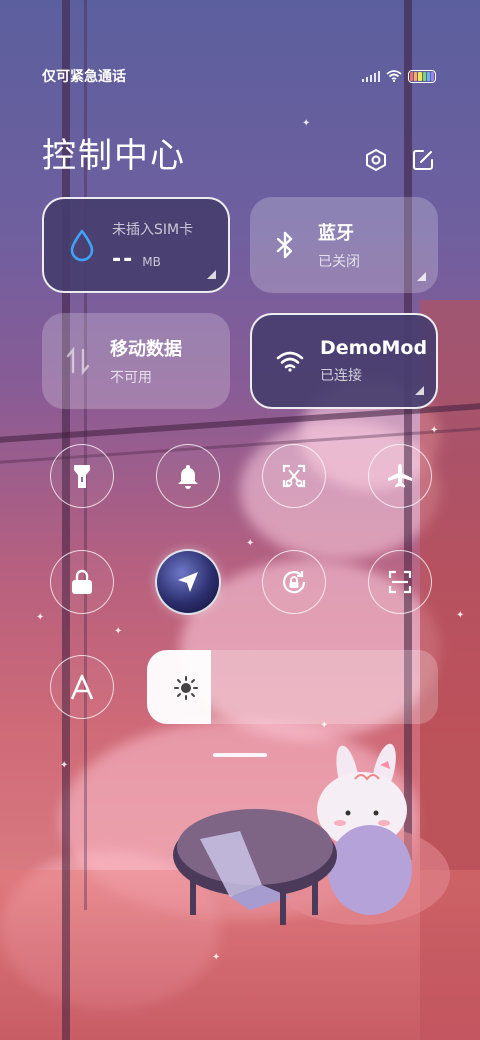  I want to click on auto-rotate-toggle, so click(294, 582).